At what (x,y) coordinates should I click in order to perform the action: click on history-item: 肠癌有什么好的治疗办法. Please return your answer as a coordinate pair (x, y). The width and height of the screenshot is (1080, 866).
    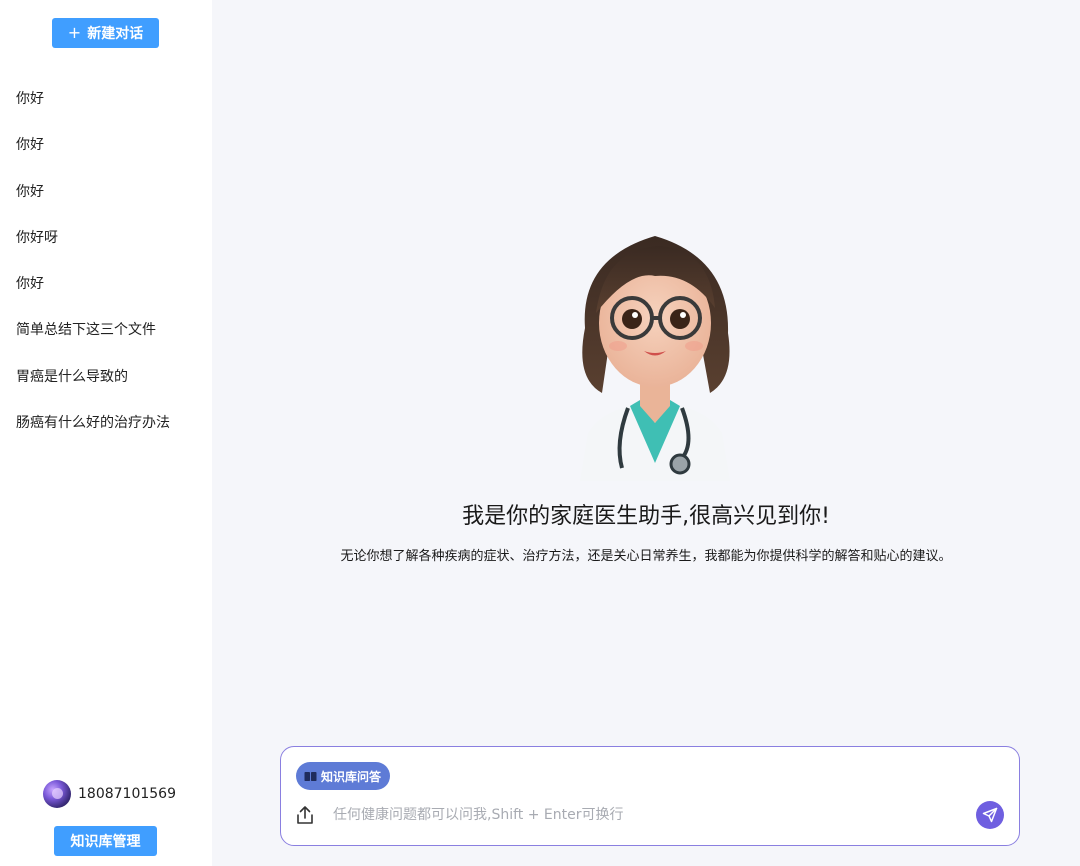
    Looking at the image, I should click on (106, 423).